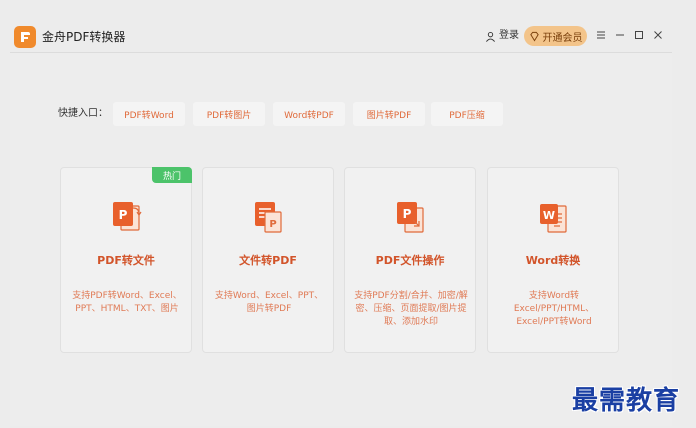 The width and height of the screenshot is (696, 428). Describe the element at coordinates (467, 114) in the screenshot. I see `quick-pdf-compress-button: PDF压缩` at that location.